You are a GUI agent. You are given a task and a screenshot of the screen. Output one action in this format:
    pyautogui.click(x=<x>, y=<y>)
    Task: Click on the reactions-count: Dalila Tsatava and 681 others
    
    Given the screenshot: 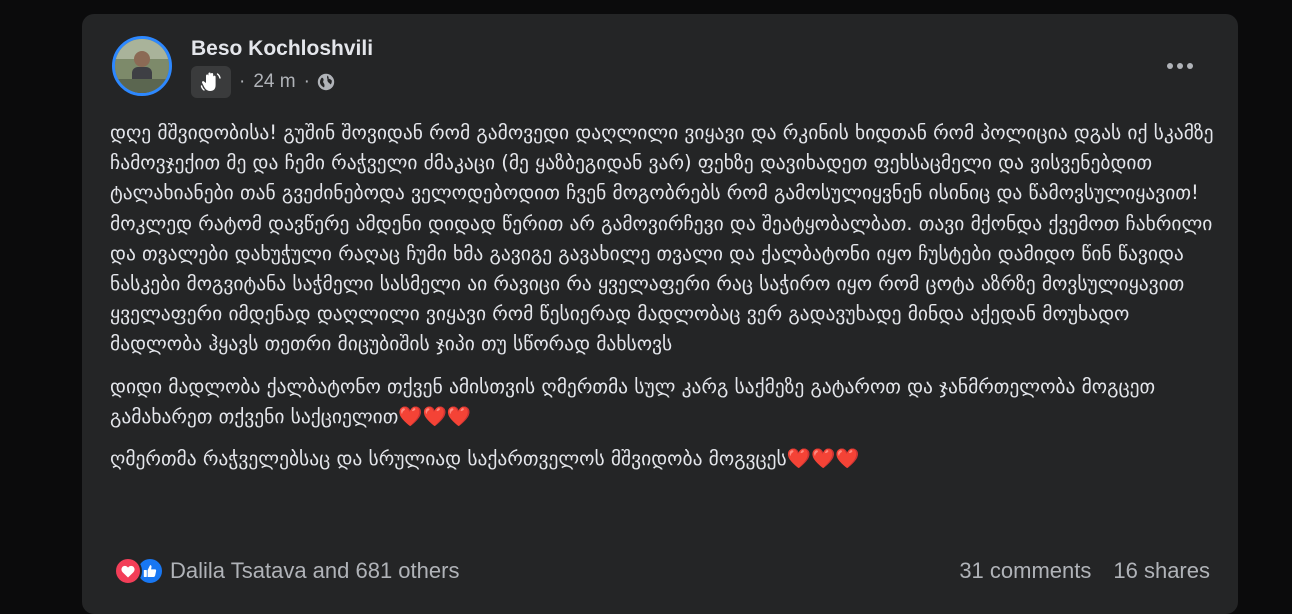 What is the action you would take?
    pyautogui.click(x=314, y=571)
    